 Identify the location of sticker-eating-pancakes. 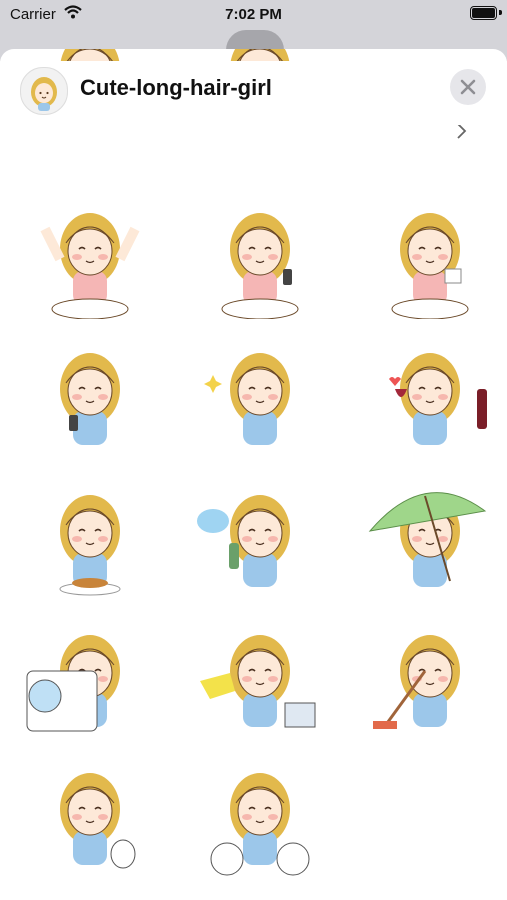
(90, 536).